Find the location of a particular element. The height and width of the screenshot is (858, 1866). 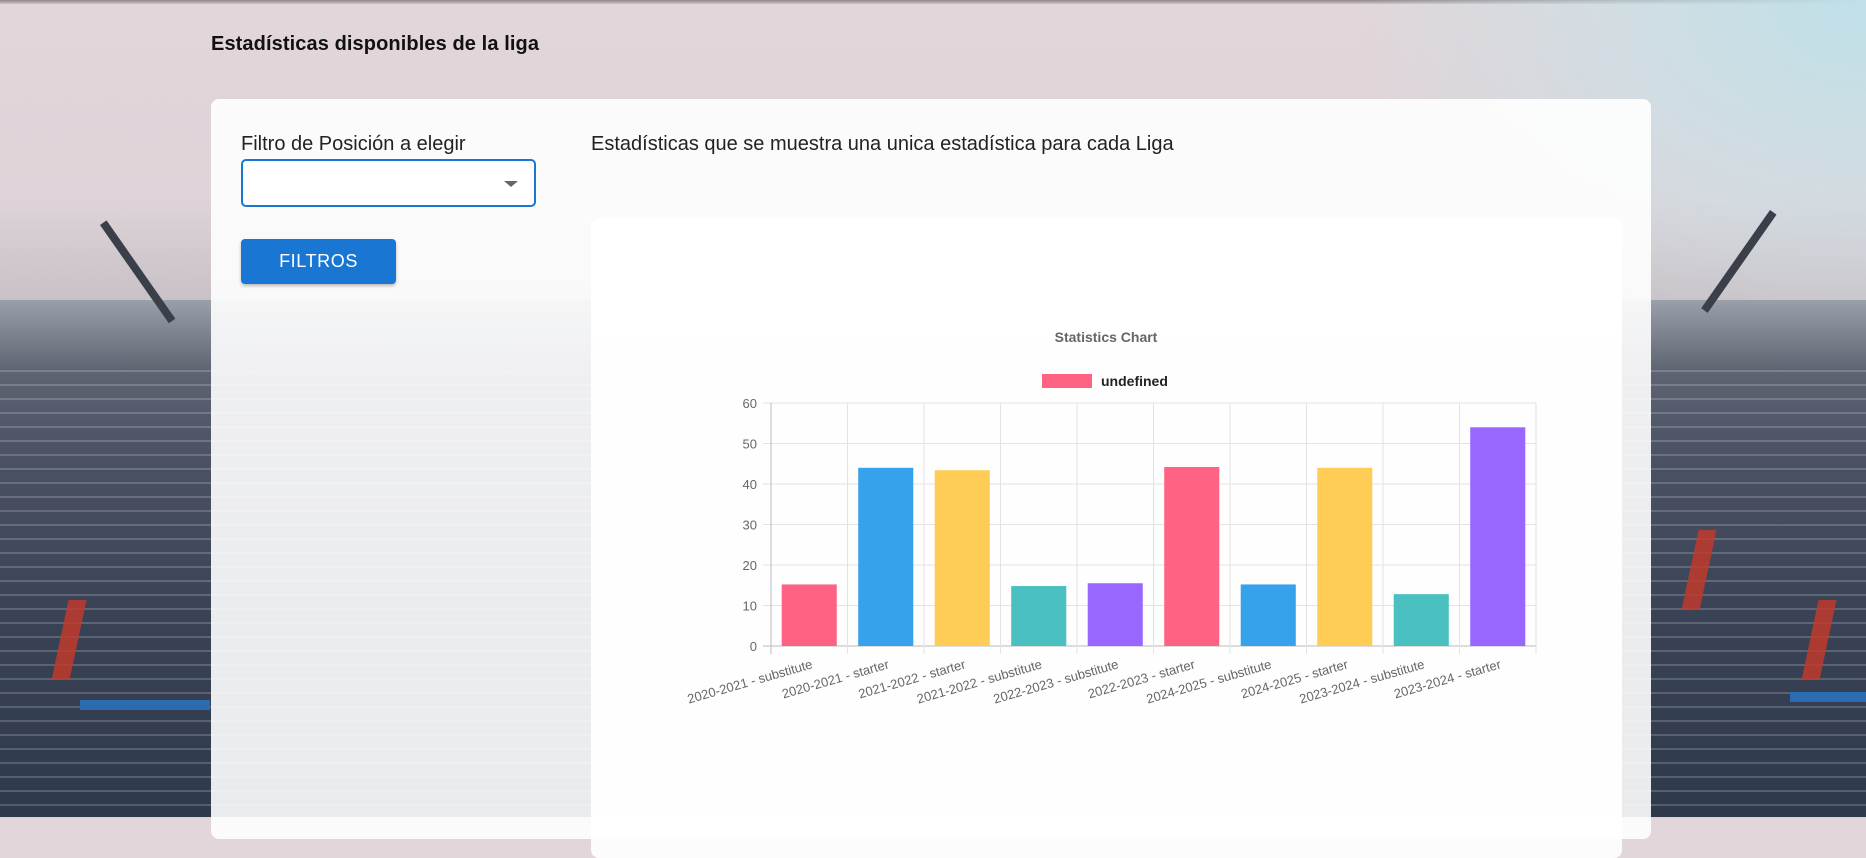

position-select is located at coordinates (388, 183).